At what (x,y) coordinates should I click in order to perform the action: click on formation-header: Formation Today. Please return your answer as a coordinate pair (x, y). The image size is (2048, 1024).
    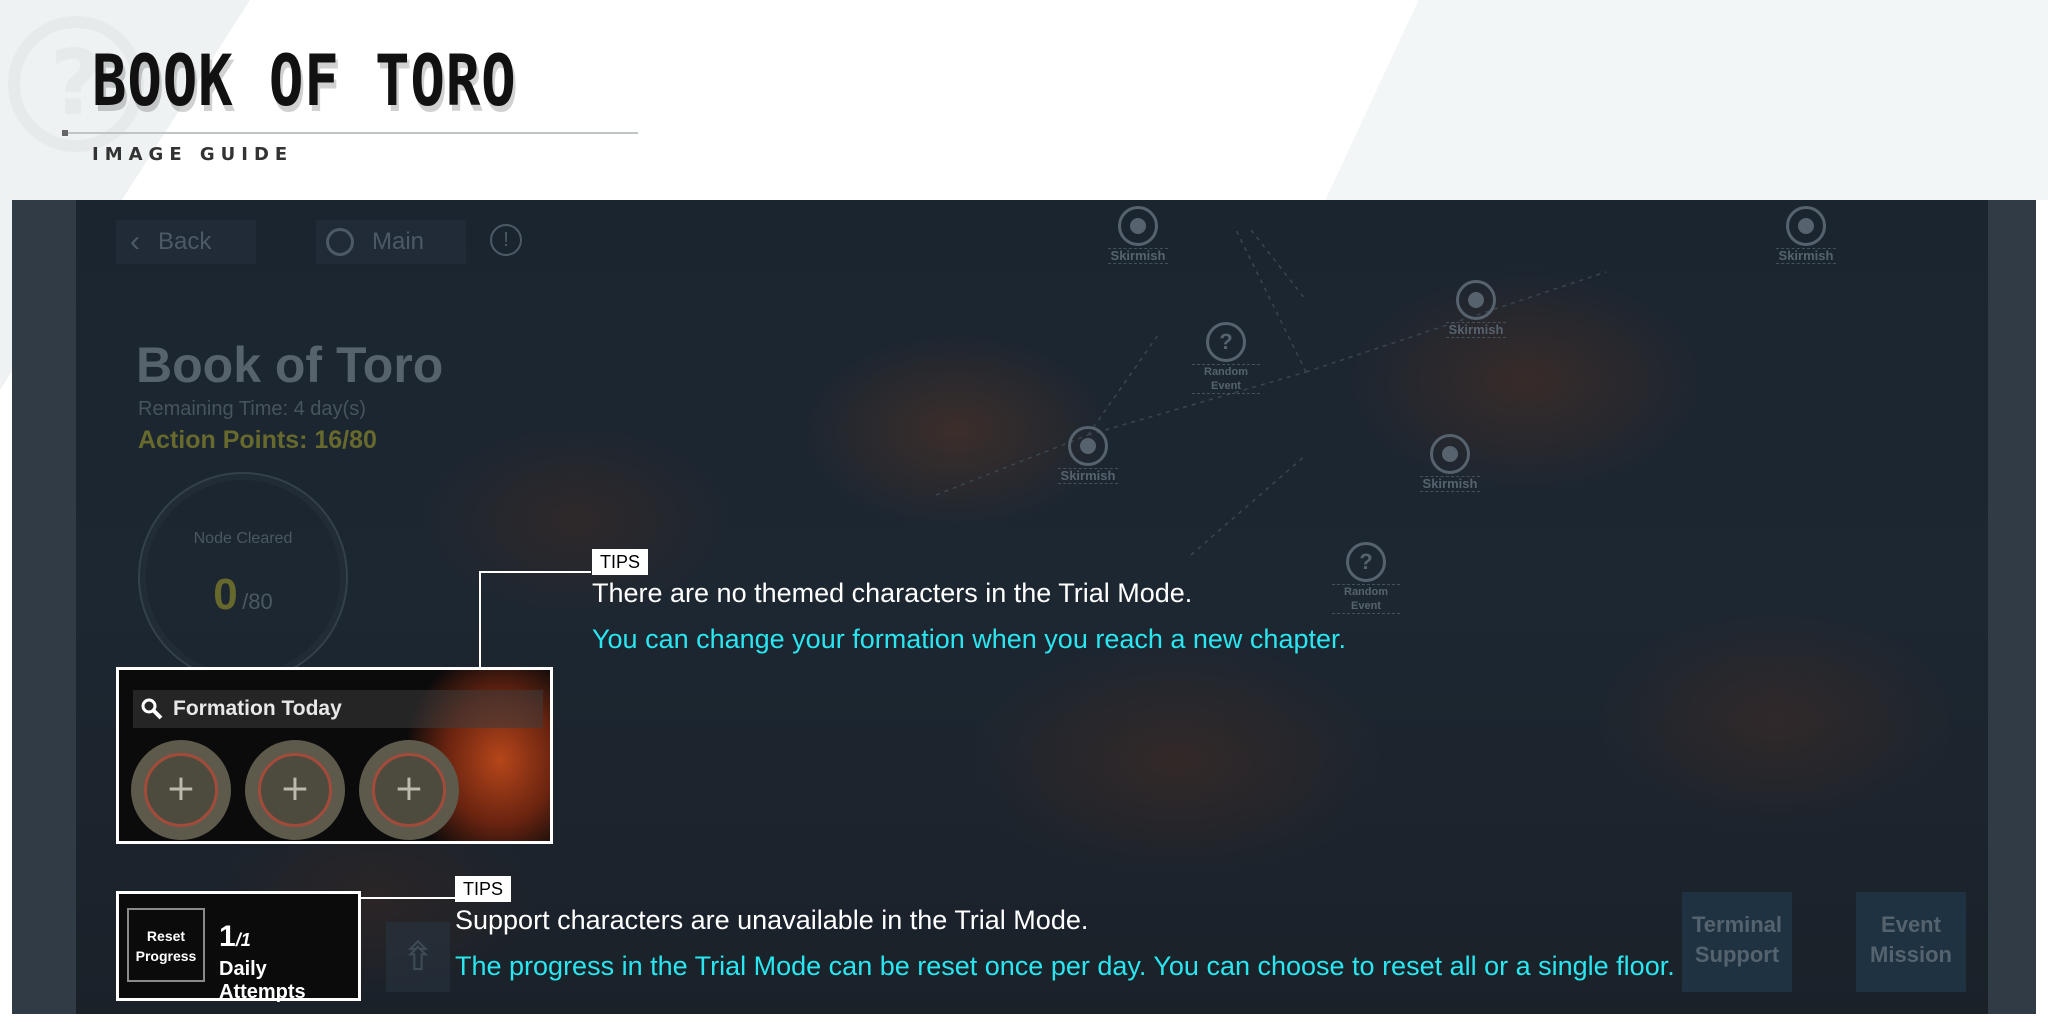
    Looking at the image, I should click on (338, 709).